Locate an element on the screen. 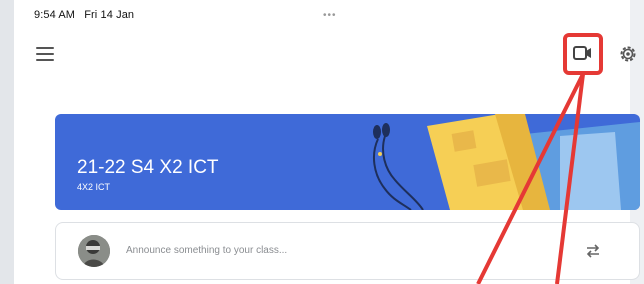  class-title: 21-22 S4 X2 ICT is located at coordinates (148, 168).